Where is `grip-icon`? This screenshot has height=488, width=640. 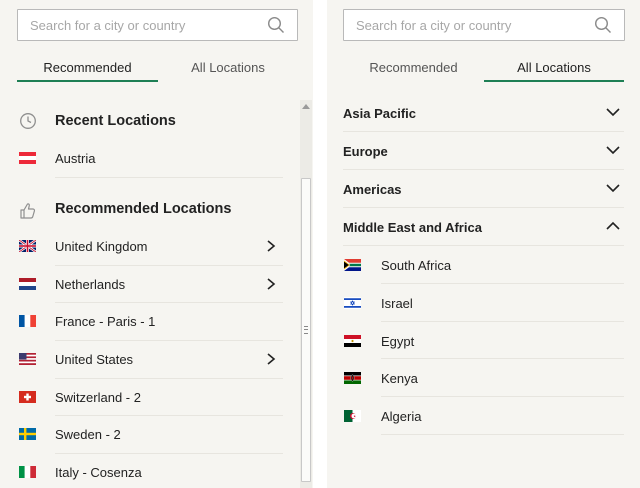
grip-icon is located at coordinates (306, 330).